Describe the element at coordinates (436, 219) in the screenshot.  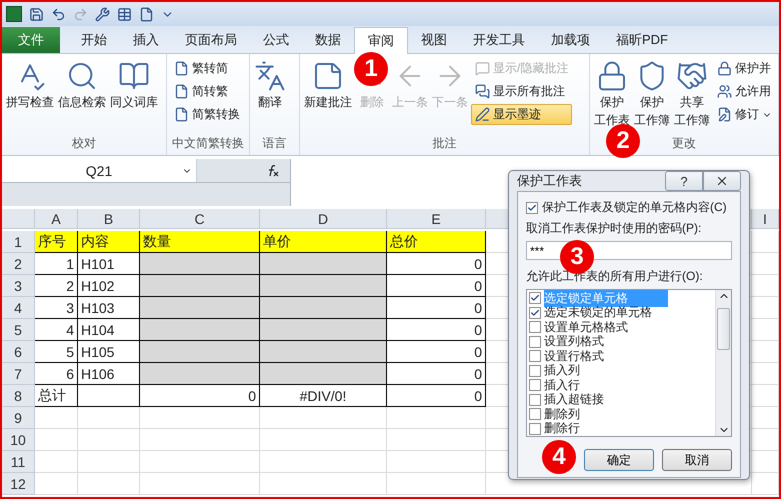
I see `column-header: E` at that location.